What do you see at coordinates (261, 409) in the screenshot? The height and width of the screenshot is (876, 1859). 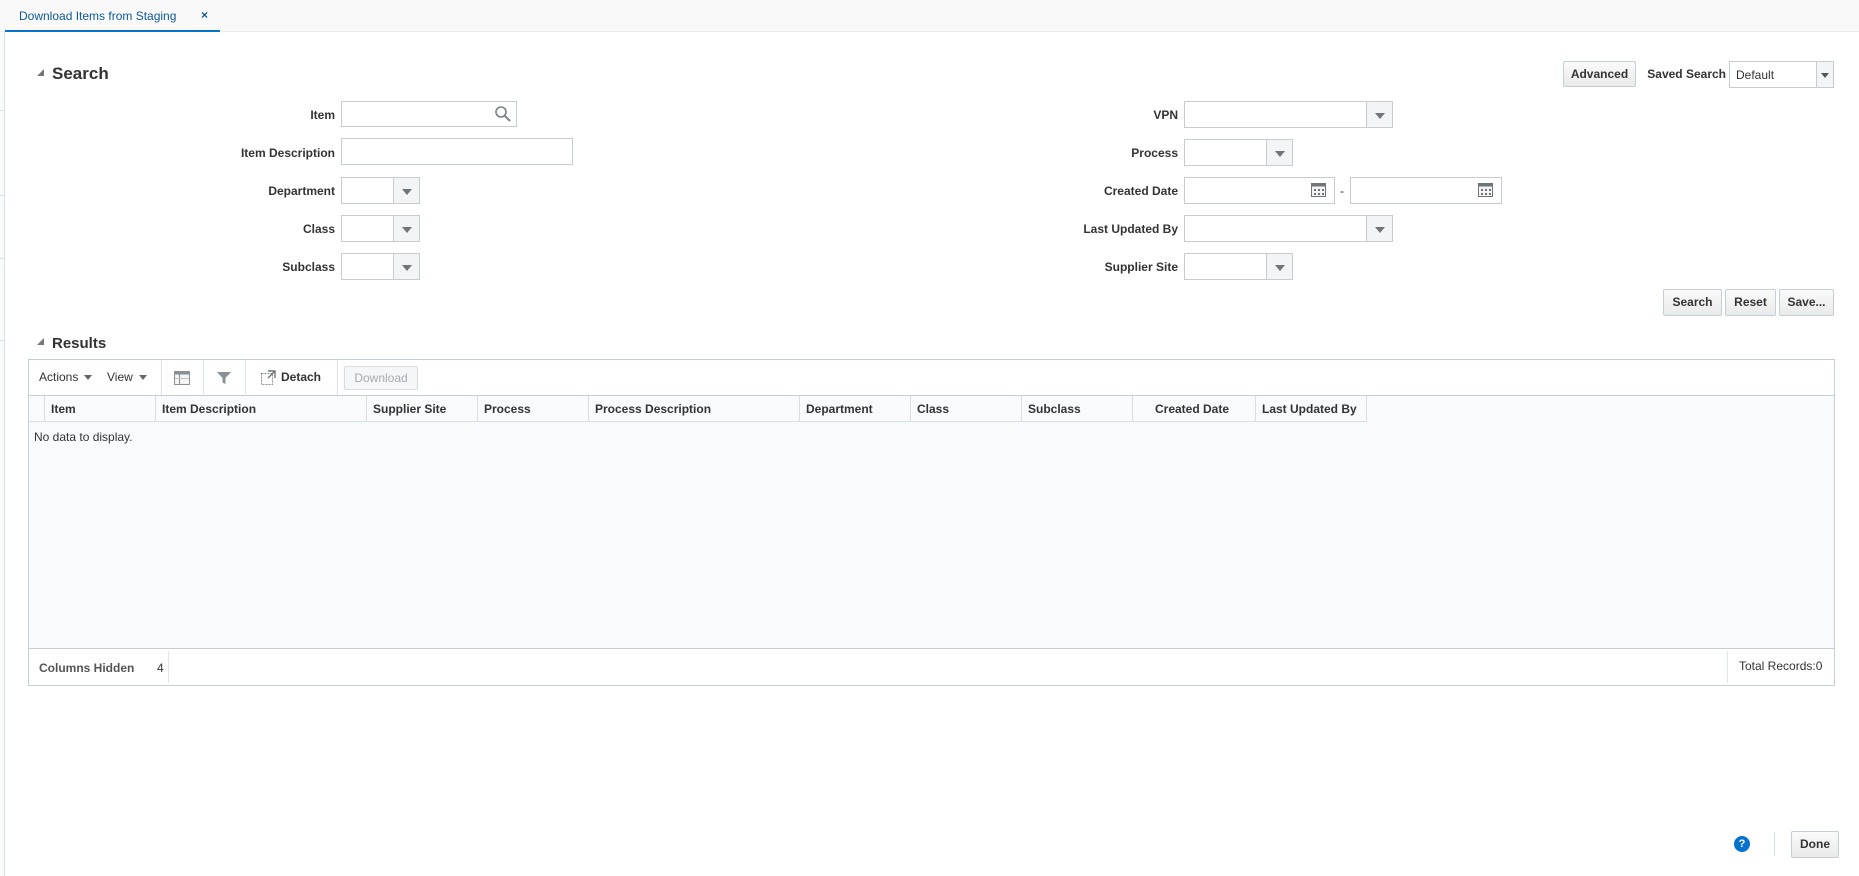 I see `column-header-item-description: Item Description` at bounding box center [261, 409].